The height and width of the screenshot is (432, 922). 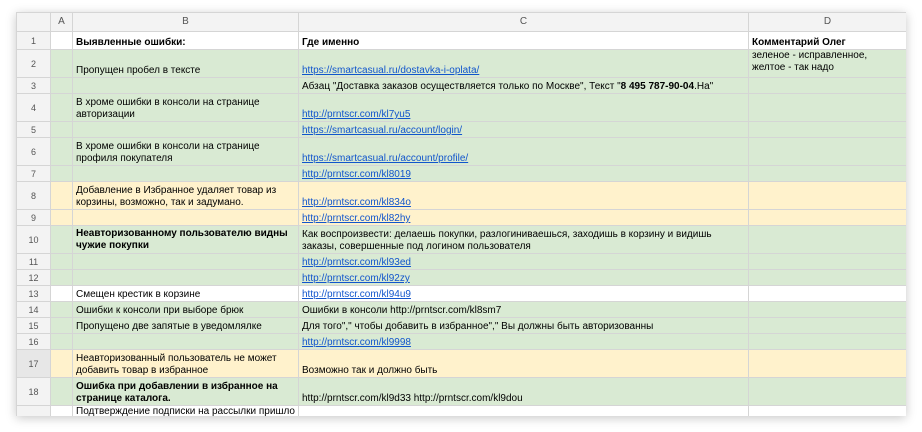 What do you see at coordinates (33, 341) in the screenshot?
I see `row-number: 16` at bounding box center [33, 341].